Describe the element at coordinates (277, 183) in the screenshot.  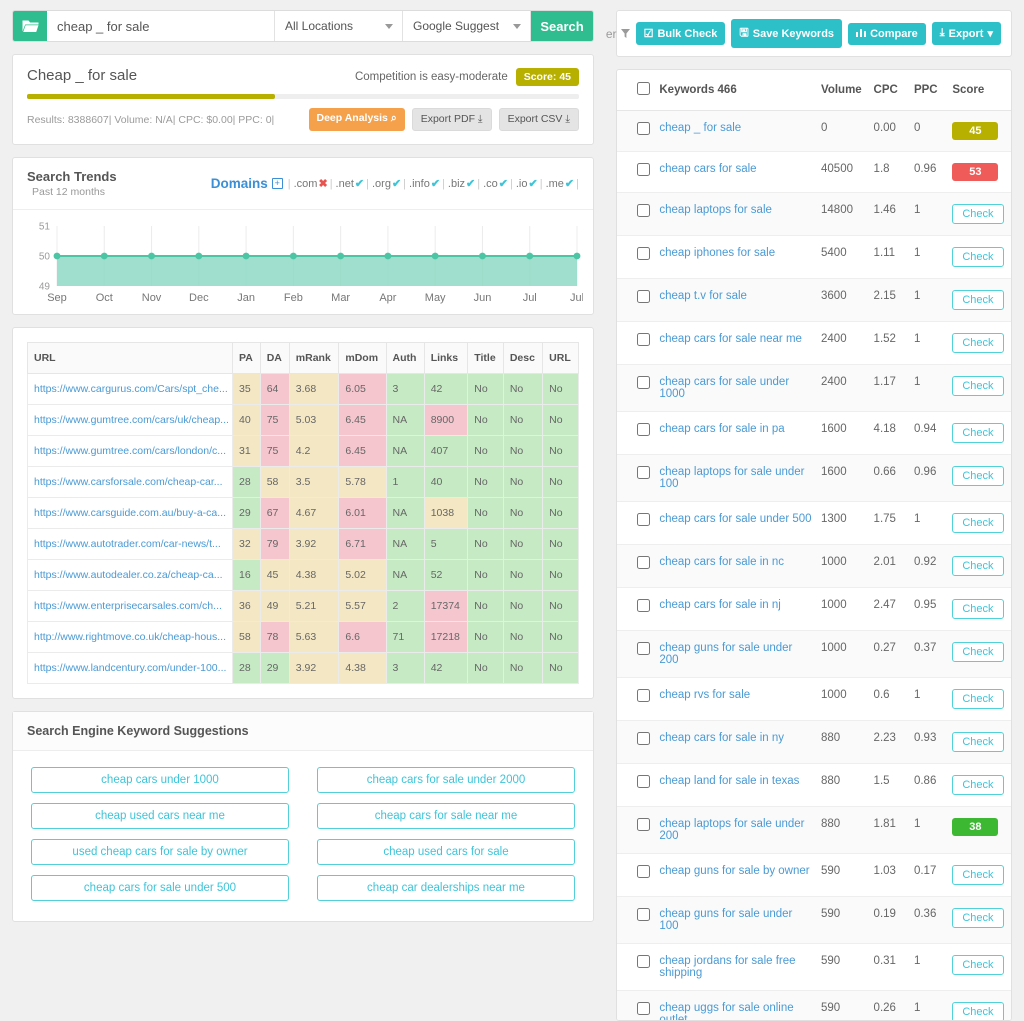
I see `plus-box-icon: +` at that location.